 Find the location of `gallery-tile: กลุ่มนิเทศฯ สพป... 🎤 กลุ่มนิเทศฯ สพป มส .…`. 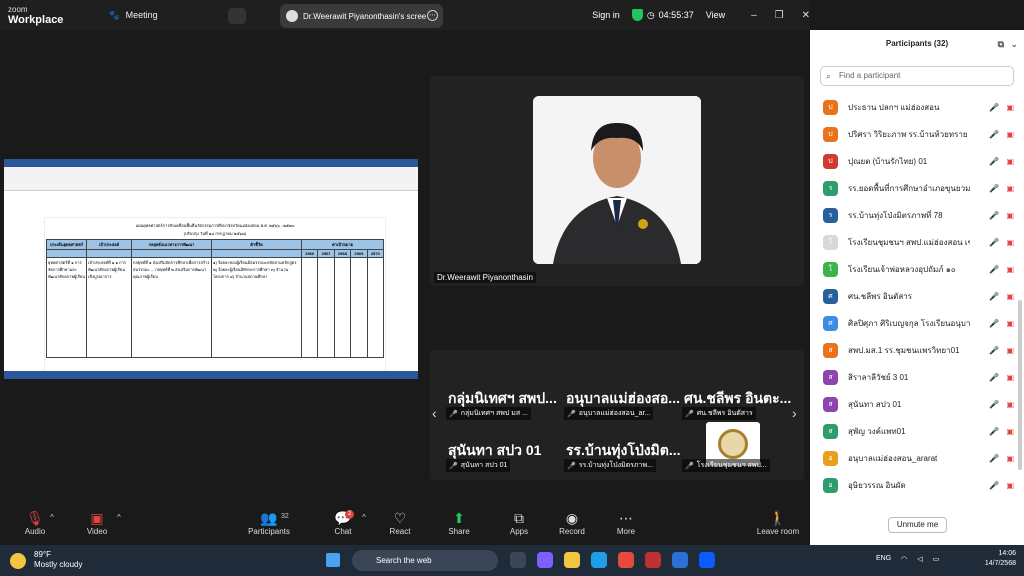

gallery-tile: กลุ่มนิเทศฯ สพป... 🎤 กลุ่มนิเทศฯ สพป มส .… is located at coordinates (504, 398).